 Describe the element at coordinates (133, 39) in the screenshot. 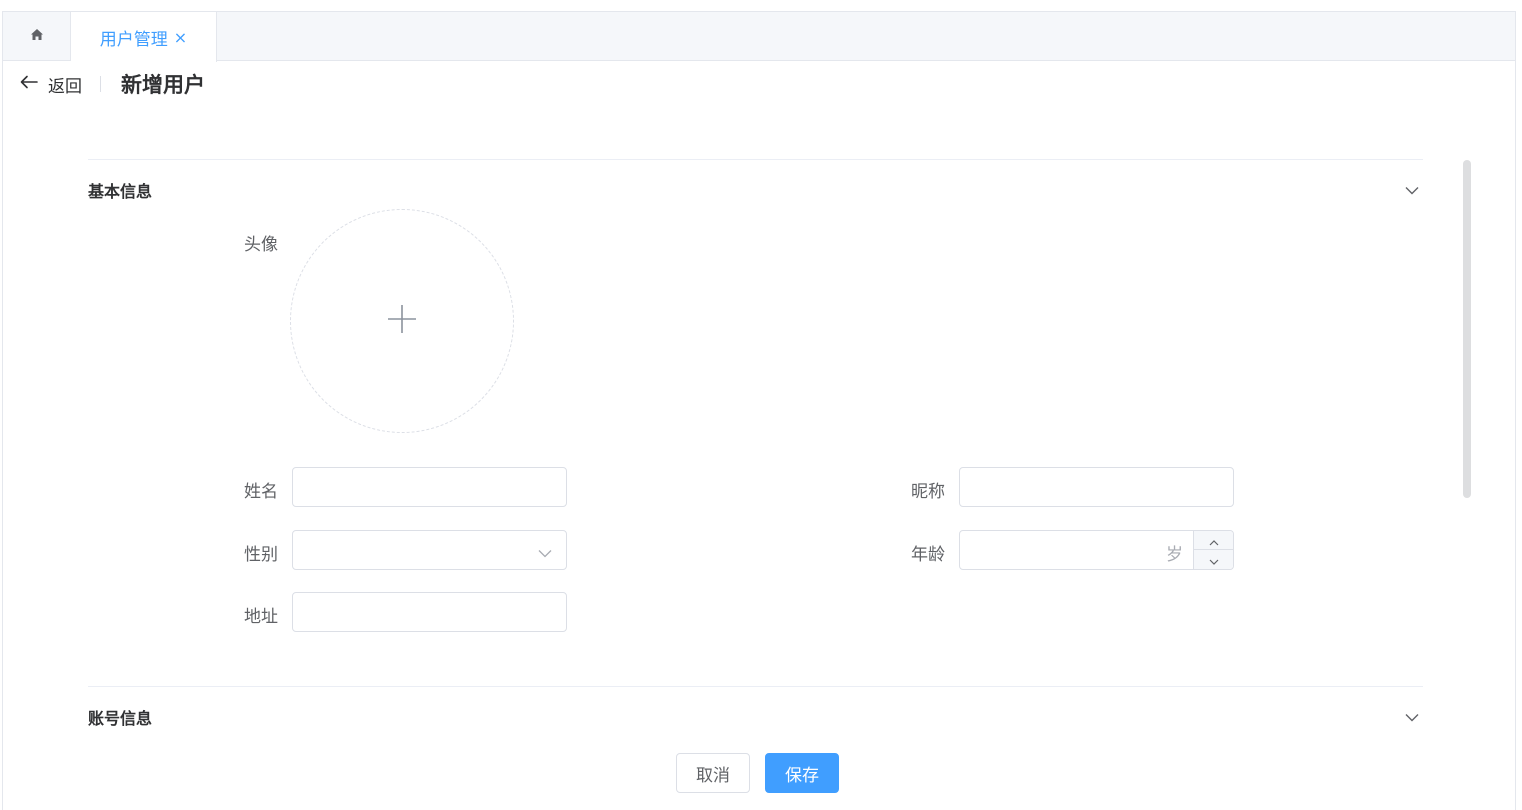

I see `tab-label: 用户管理` at that location.